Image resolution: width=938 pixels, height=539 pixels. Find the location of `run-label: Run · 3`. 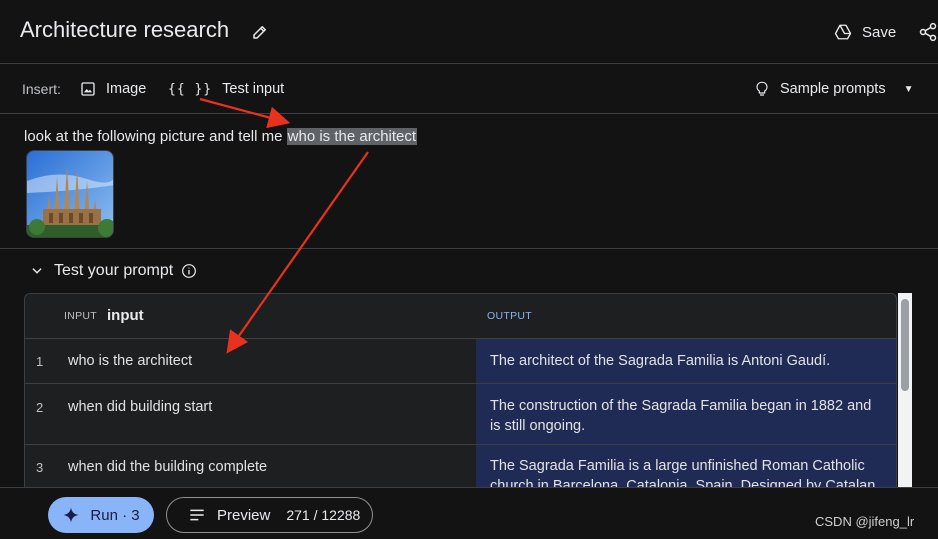

run-label: Run · 3 is located at coordinates (115, 515).